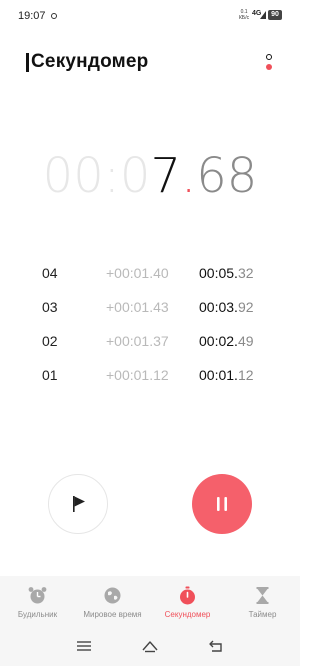 This screenshot has height=666, width=320. Describe the element at coordinates (50, 273) in the screenshot. I see `lap-number: 04` at that location.